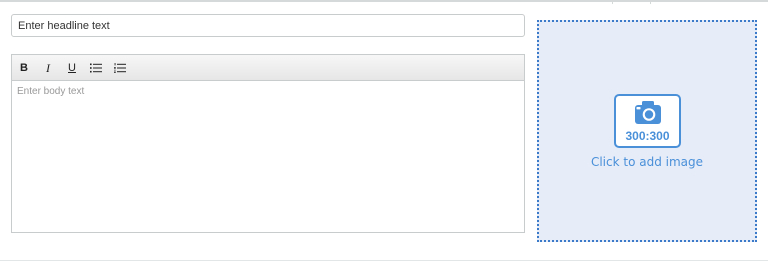 The image size is (768, 262). Describe the element at coordinates (647, 136) in the screenshot. I see `image-ratio-label: 300:300` at that location.